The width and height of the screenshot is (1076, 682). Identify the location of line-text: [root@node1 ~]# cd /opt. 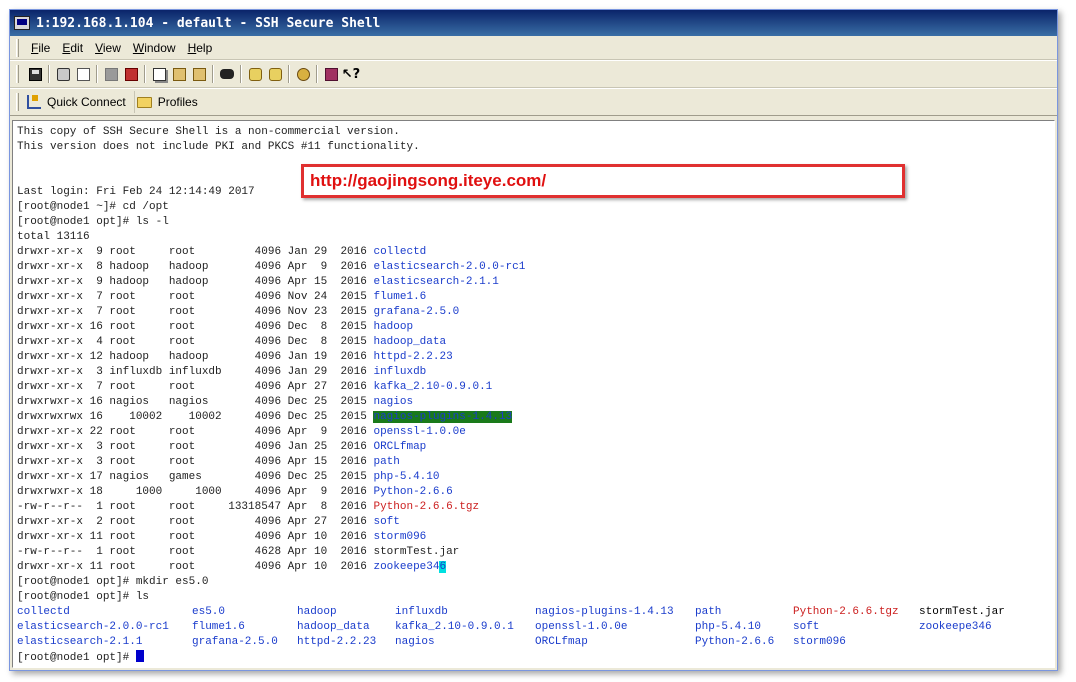
(93, 207).